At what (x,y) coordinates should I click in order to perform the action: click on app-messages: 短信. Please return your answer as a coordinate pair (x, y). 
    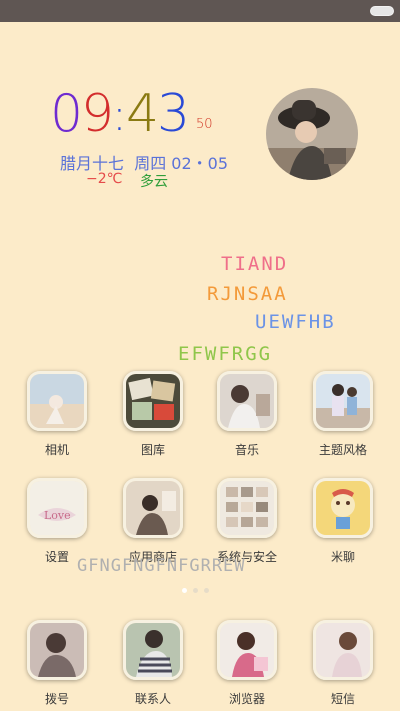
    Looking at the image, I should click on (343, 665).